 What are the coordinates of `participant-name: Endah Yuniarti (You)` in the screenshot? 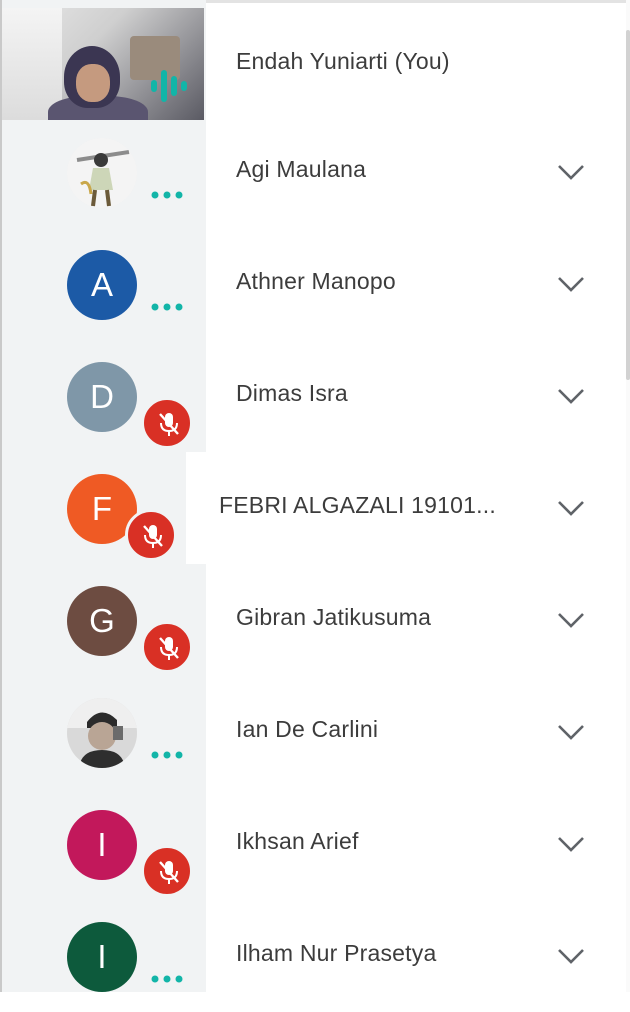 It's located at (343, 61).